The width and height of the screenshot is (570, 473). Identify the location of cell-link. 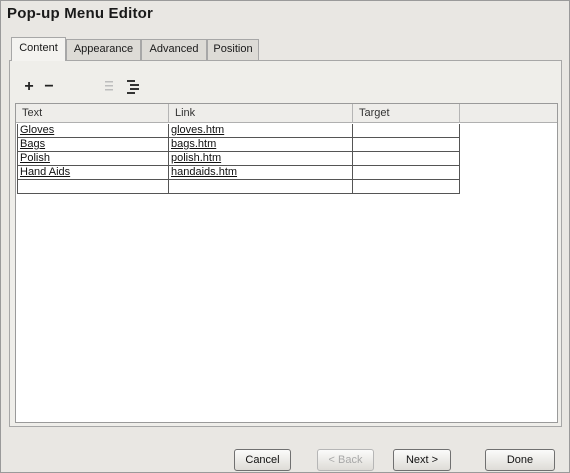
(261, 187).